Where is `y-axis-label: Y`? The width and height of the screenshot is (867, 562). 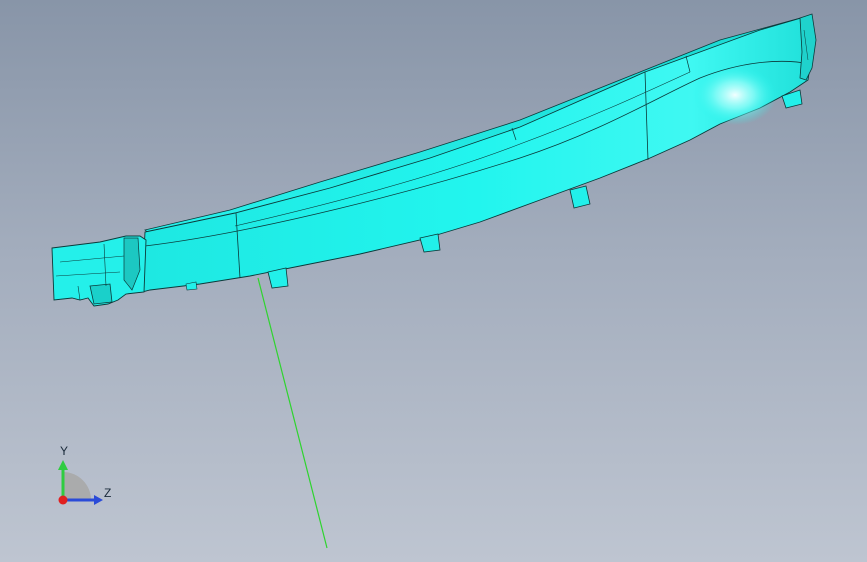 y-axis-label: Y is located at coordinates (64, 451).